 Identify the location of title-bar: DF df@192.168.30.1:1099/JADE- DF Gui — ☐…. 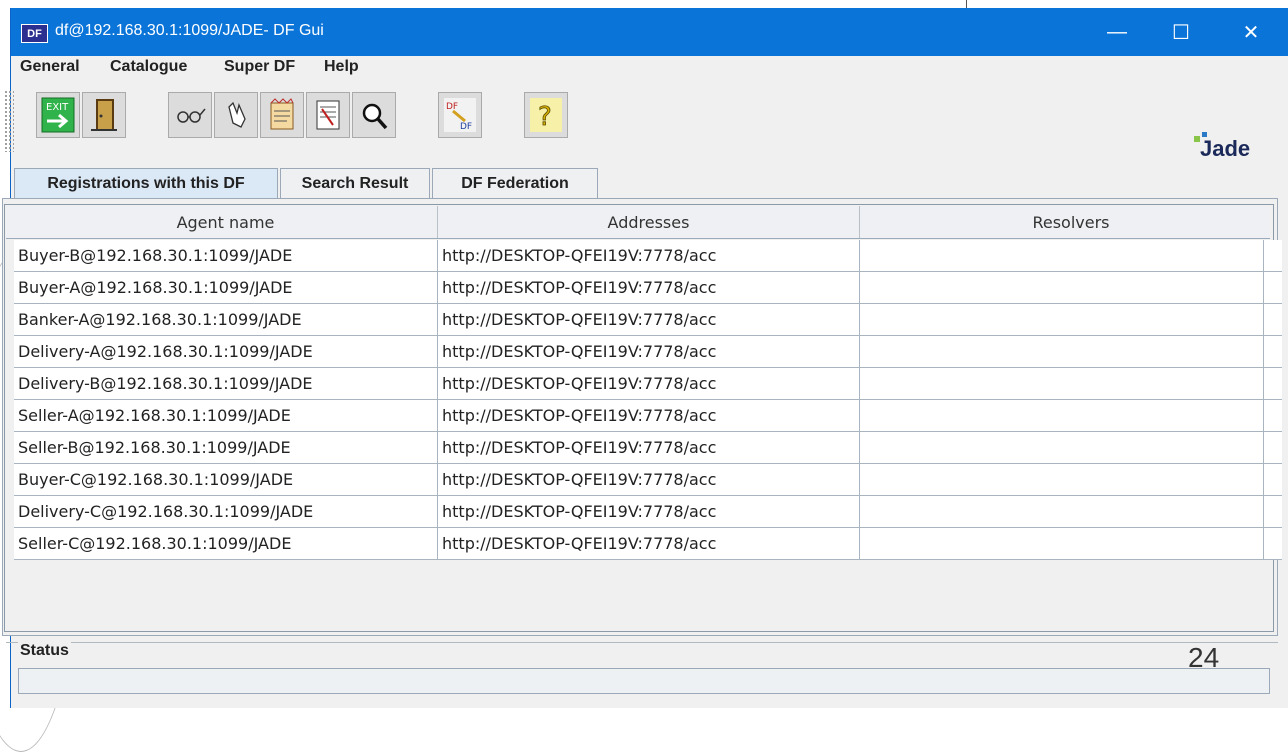
(649, 32).